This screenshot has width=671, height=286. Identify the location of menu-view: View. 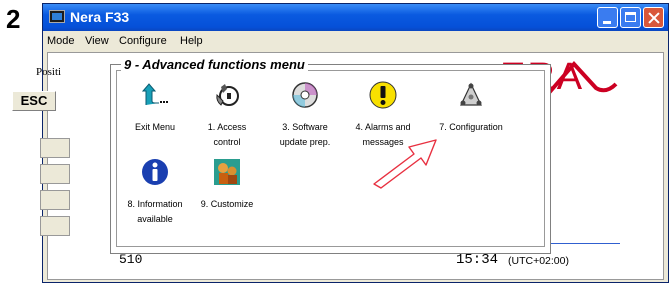
(97, 41).